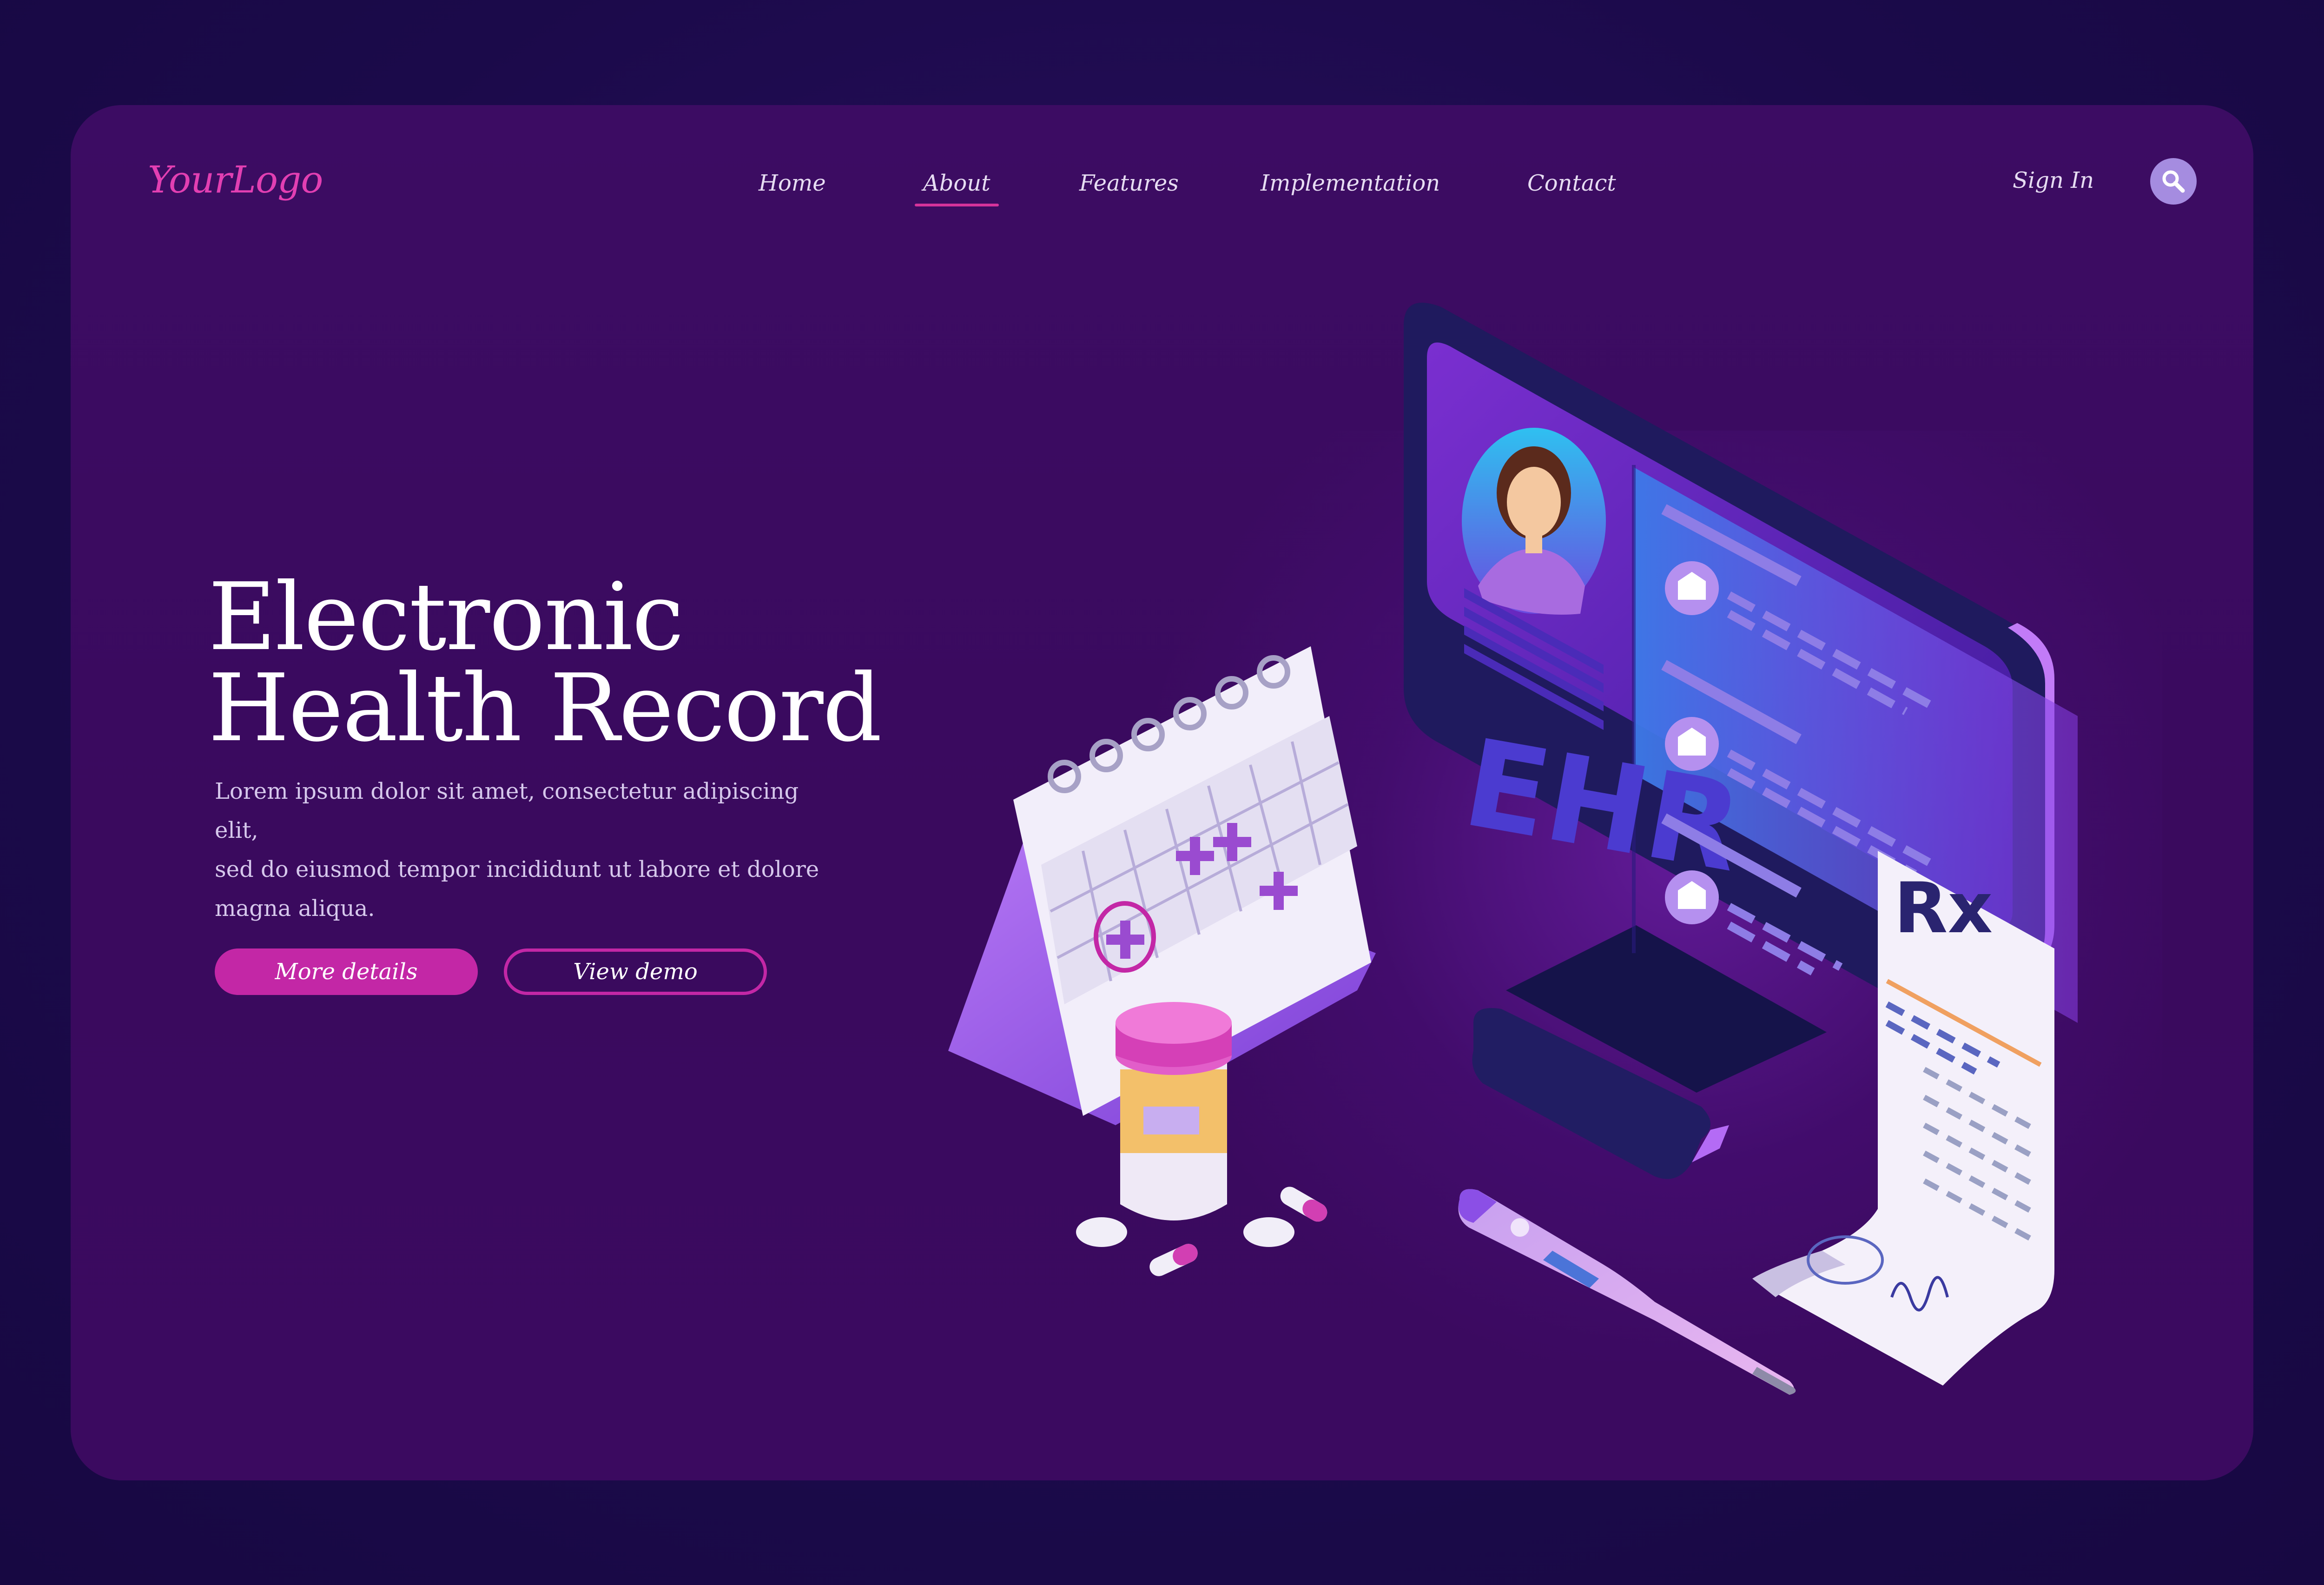 The width and height of the screenshot is (2324, 1585). What do you see at coordinates (1943, 908) in the screenshot?
I see `rx-symbol: Rx` at bounding box center [1943, 908].